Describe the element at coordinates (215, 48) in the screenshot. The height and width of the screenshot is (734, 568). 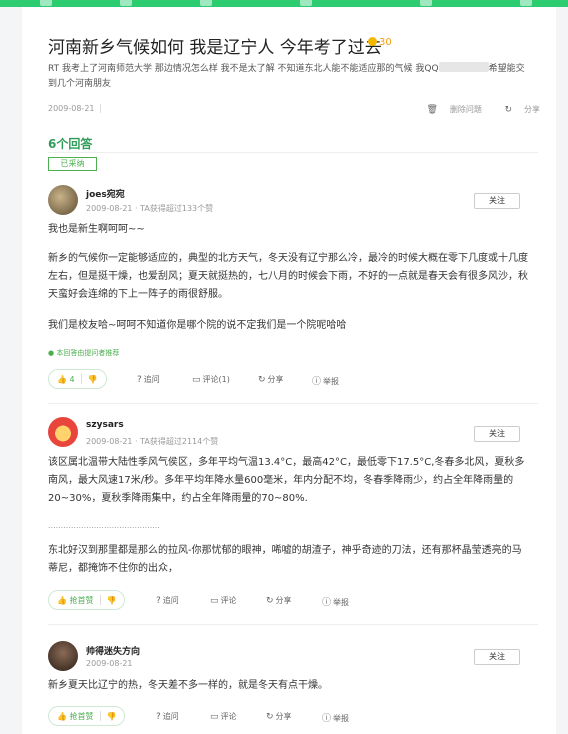
I see `question-title: 河南新乡气候如何 我是辽宁人 今年考了过去` at that location.